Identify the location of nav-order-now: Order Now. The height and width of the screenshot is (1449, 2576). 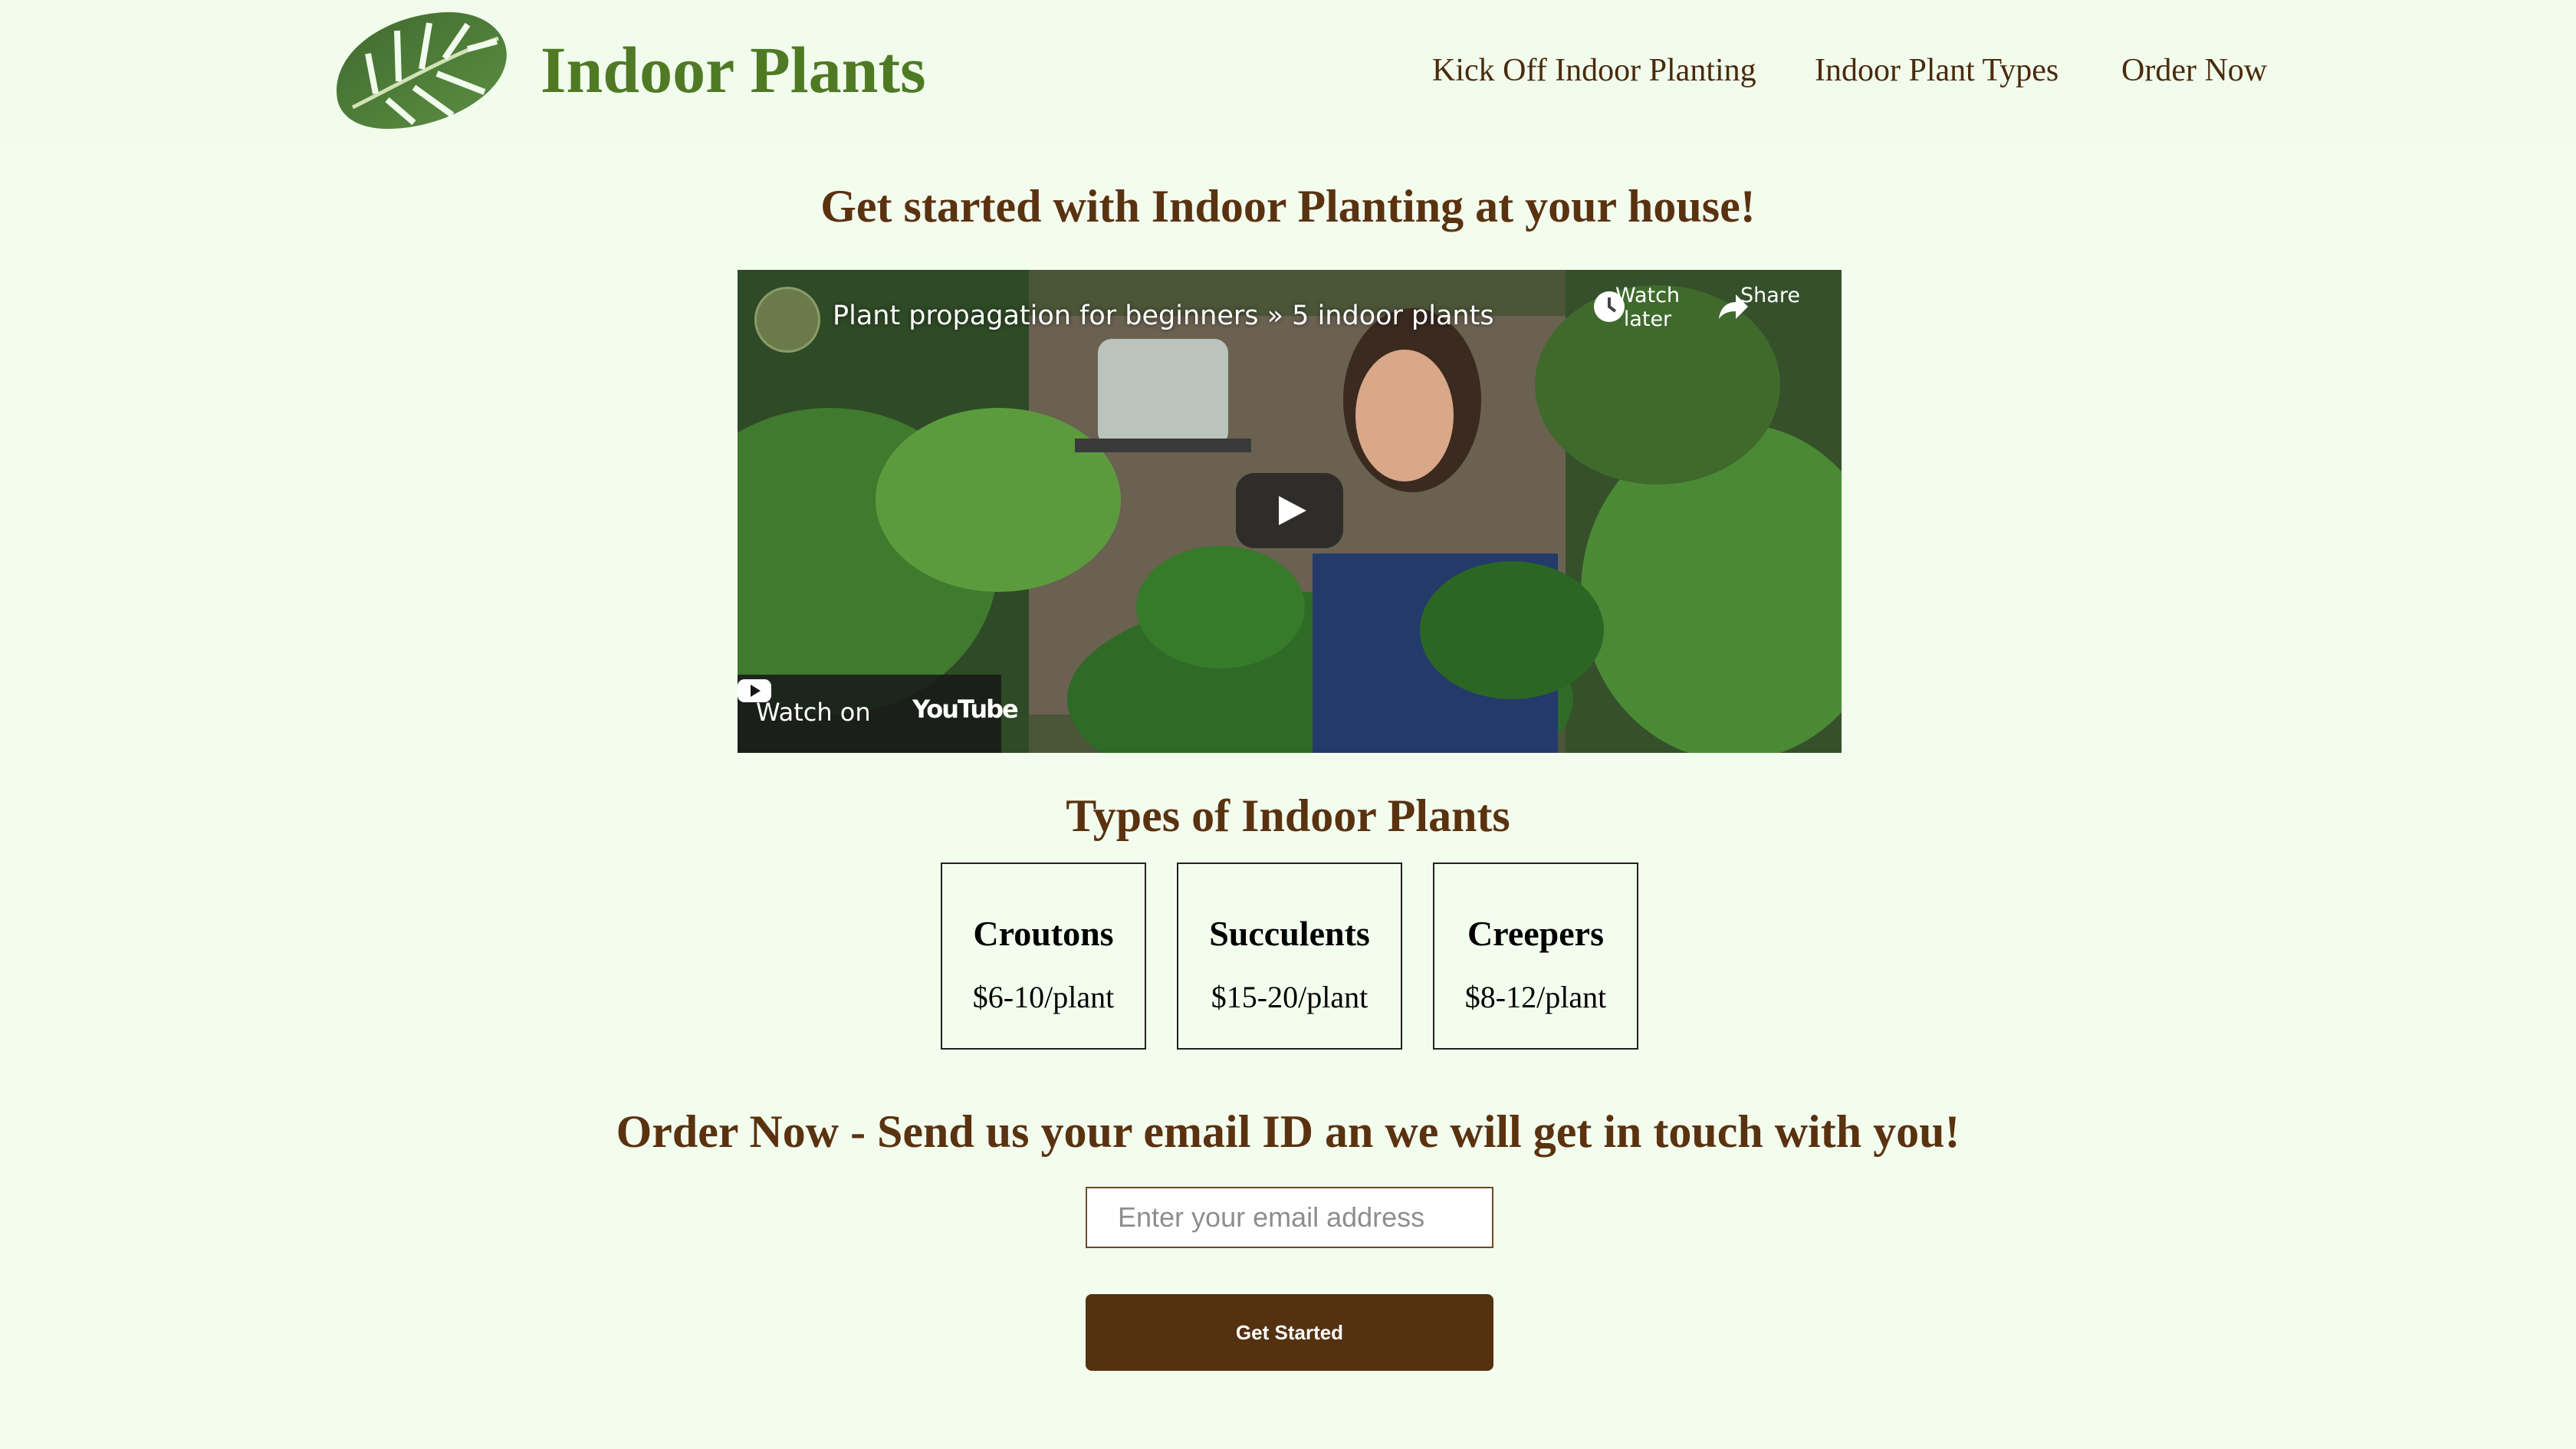
(2194, 71).